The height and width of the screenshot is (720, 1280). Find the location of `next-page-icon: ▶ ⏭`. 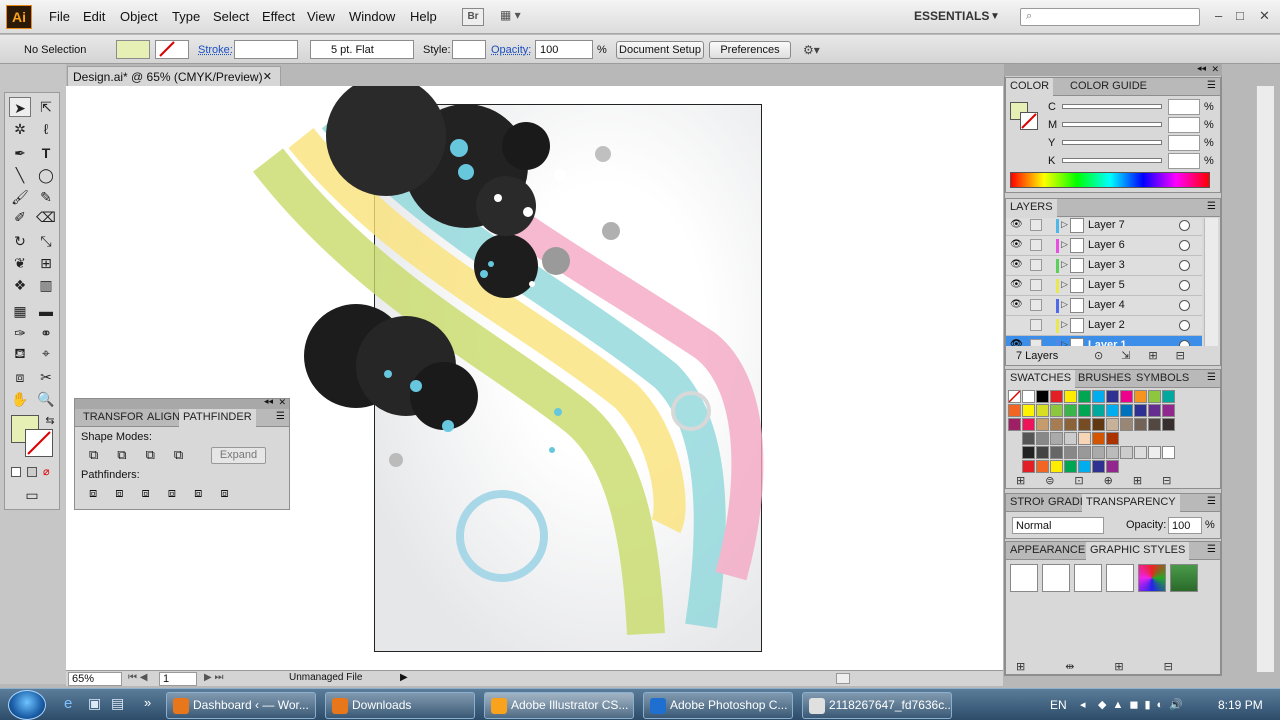

next-page-icon: ▶ ⏭ is located at coordinates (213, 677).